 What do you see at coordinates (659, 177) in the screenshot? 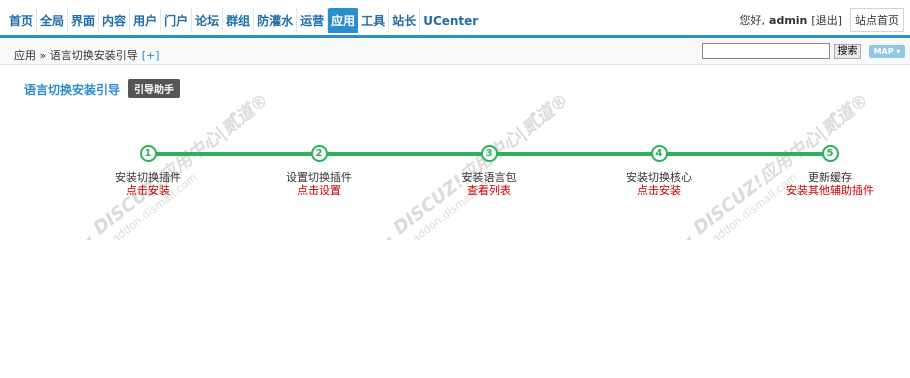
I see `step-title-4: 安装切换核心` at bounding box center [659, 177].